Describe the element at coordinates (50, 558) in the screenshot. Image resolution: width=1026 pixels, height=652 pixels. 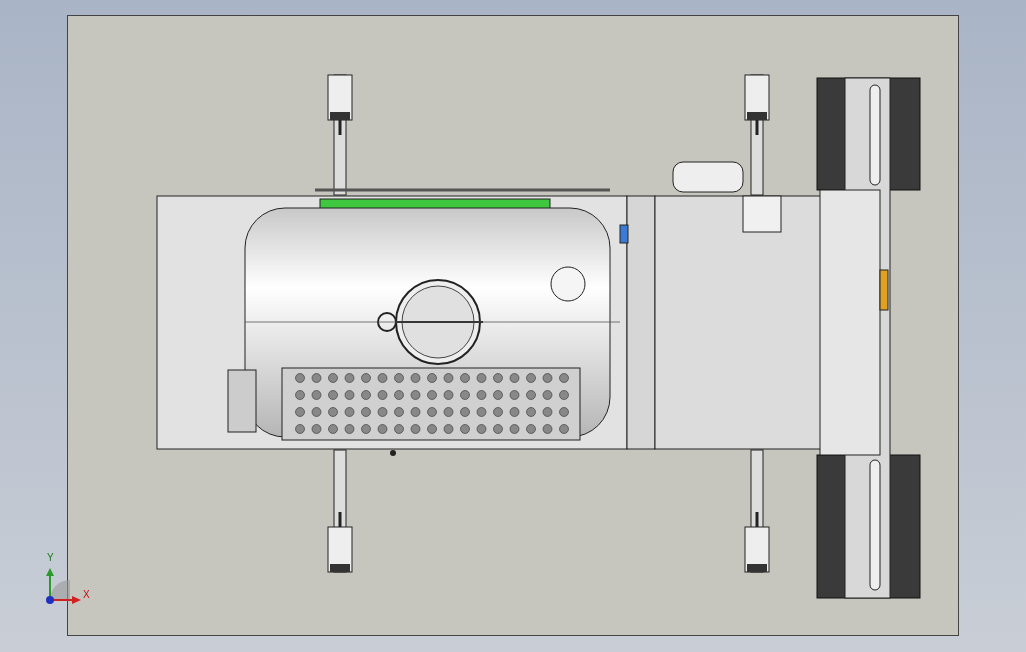
I see `y-axis-label: Y` at that location.